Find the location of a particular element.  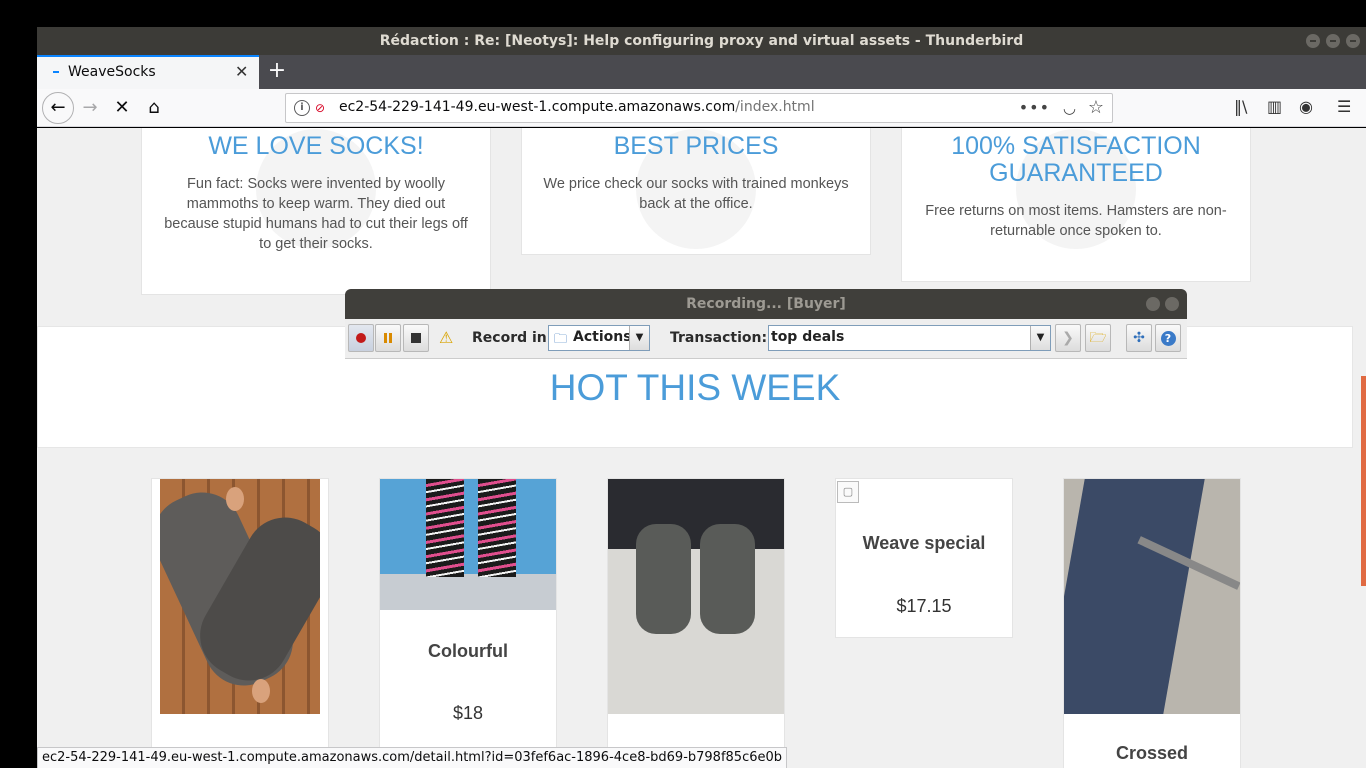

section-heading: HOT THIS WEEK is located at coordinates (695, 387).